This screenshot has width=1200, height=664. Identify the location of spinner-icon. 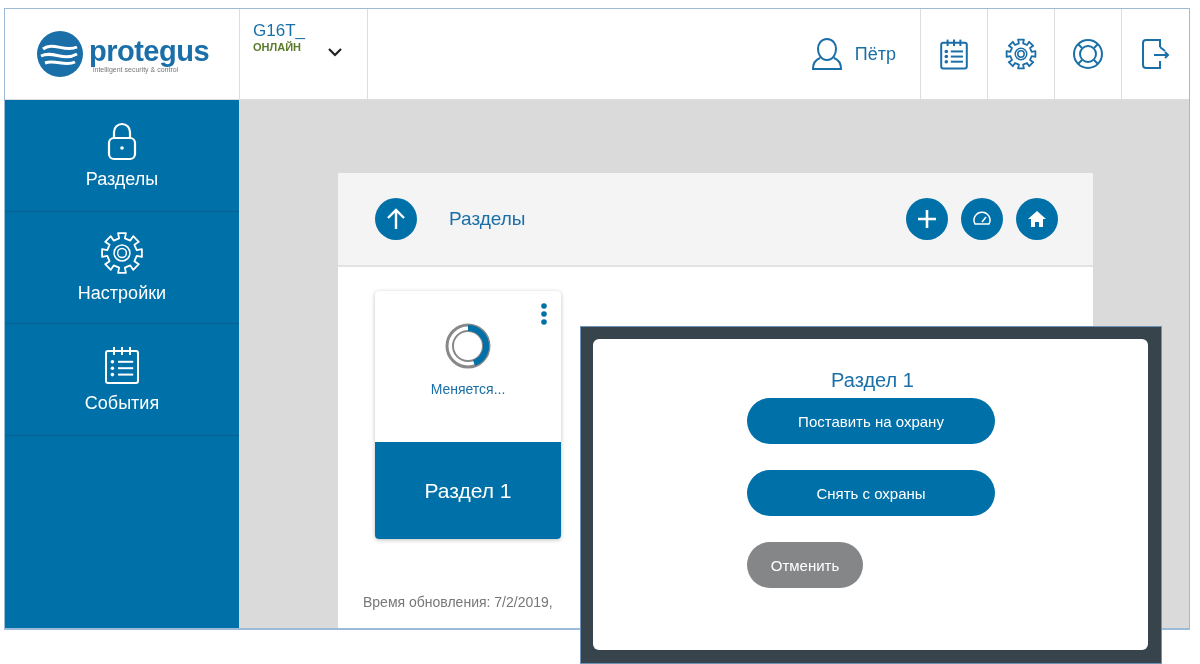
(468, 346).